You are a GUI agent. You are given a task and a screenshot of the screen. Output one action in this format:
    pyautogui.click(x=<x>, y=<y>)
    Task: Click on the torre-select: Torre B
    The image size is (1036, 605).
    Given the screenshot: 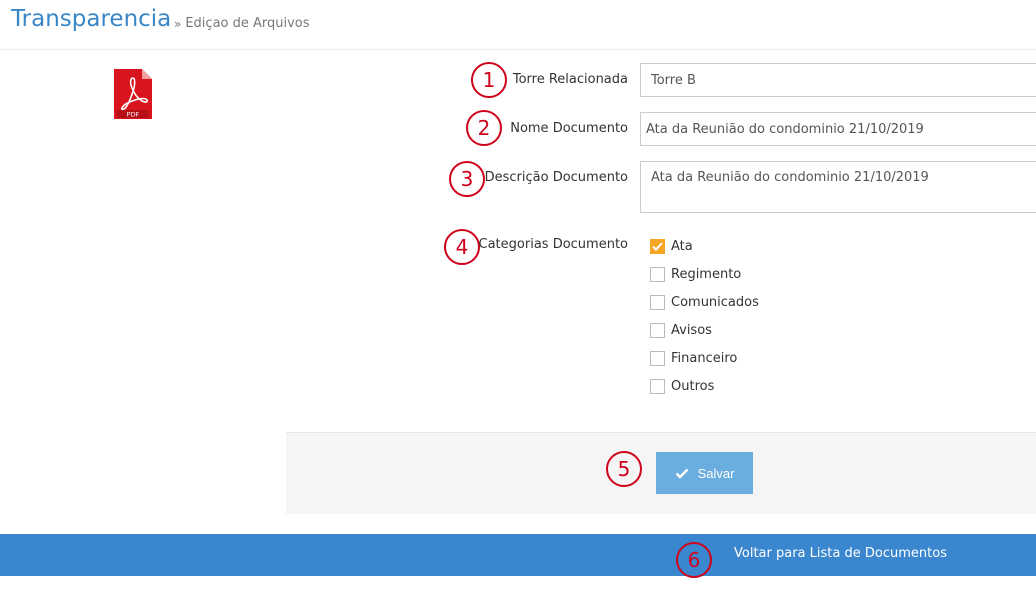 What is the action you would take?
    pyautogui.click(x=838, y=80)
    